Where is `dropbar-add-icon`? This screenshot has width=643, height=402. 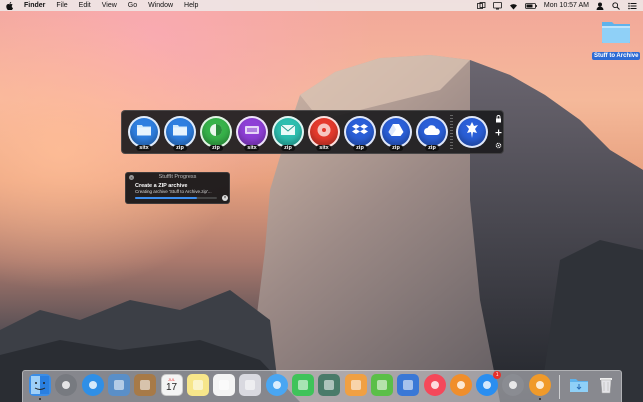 dropbar-add-icon is located at coordinates (498, 133).